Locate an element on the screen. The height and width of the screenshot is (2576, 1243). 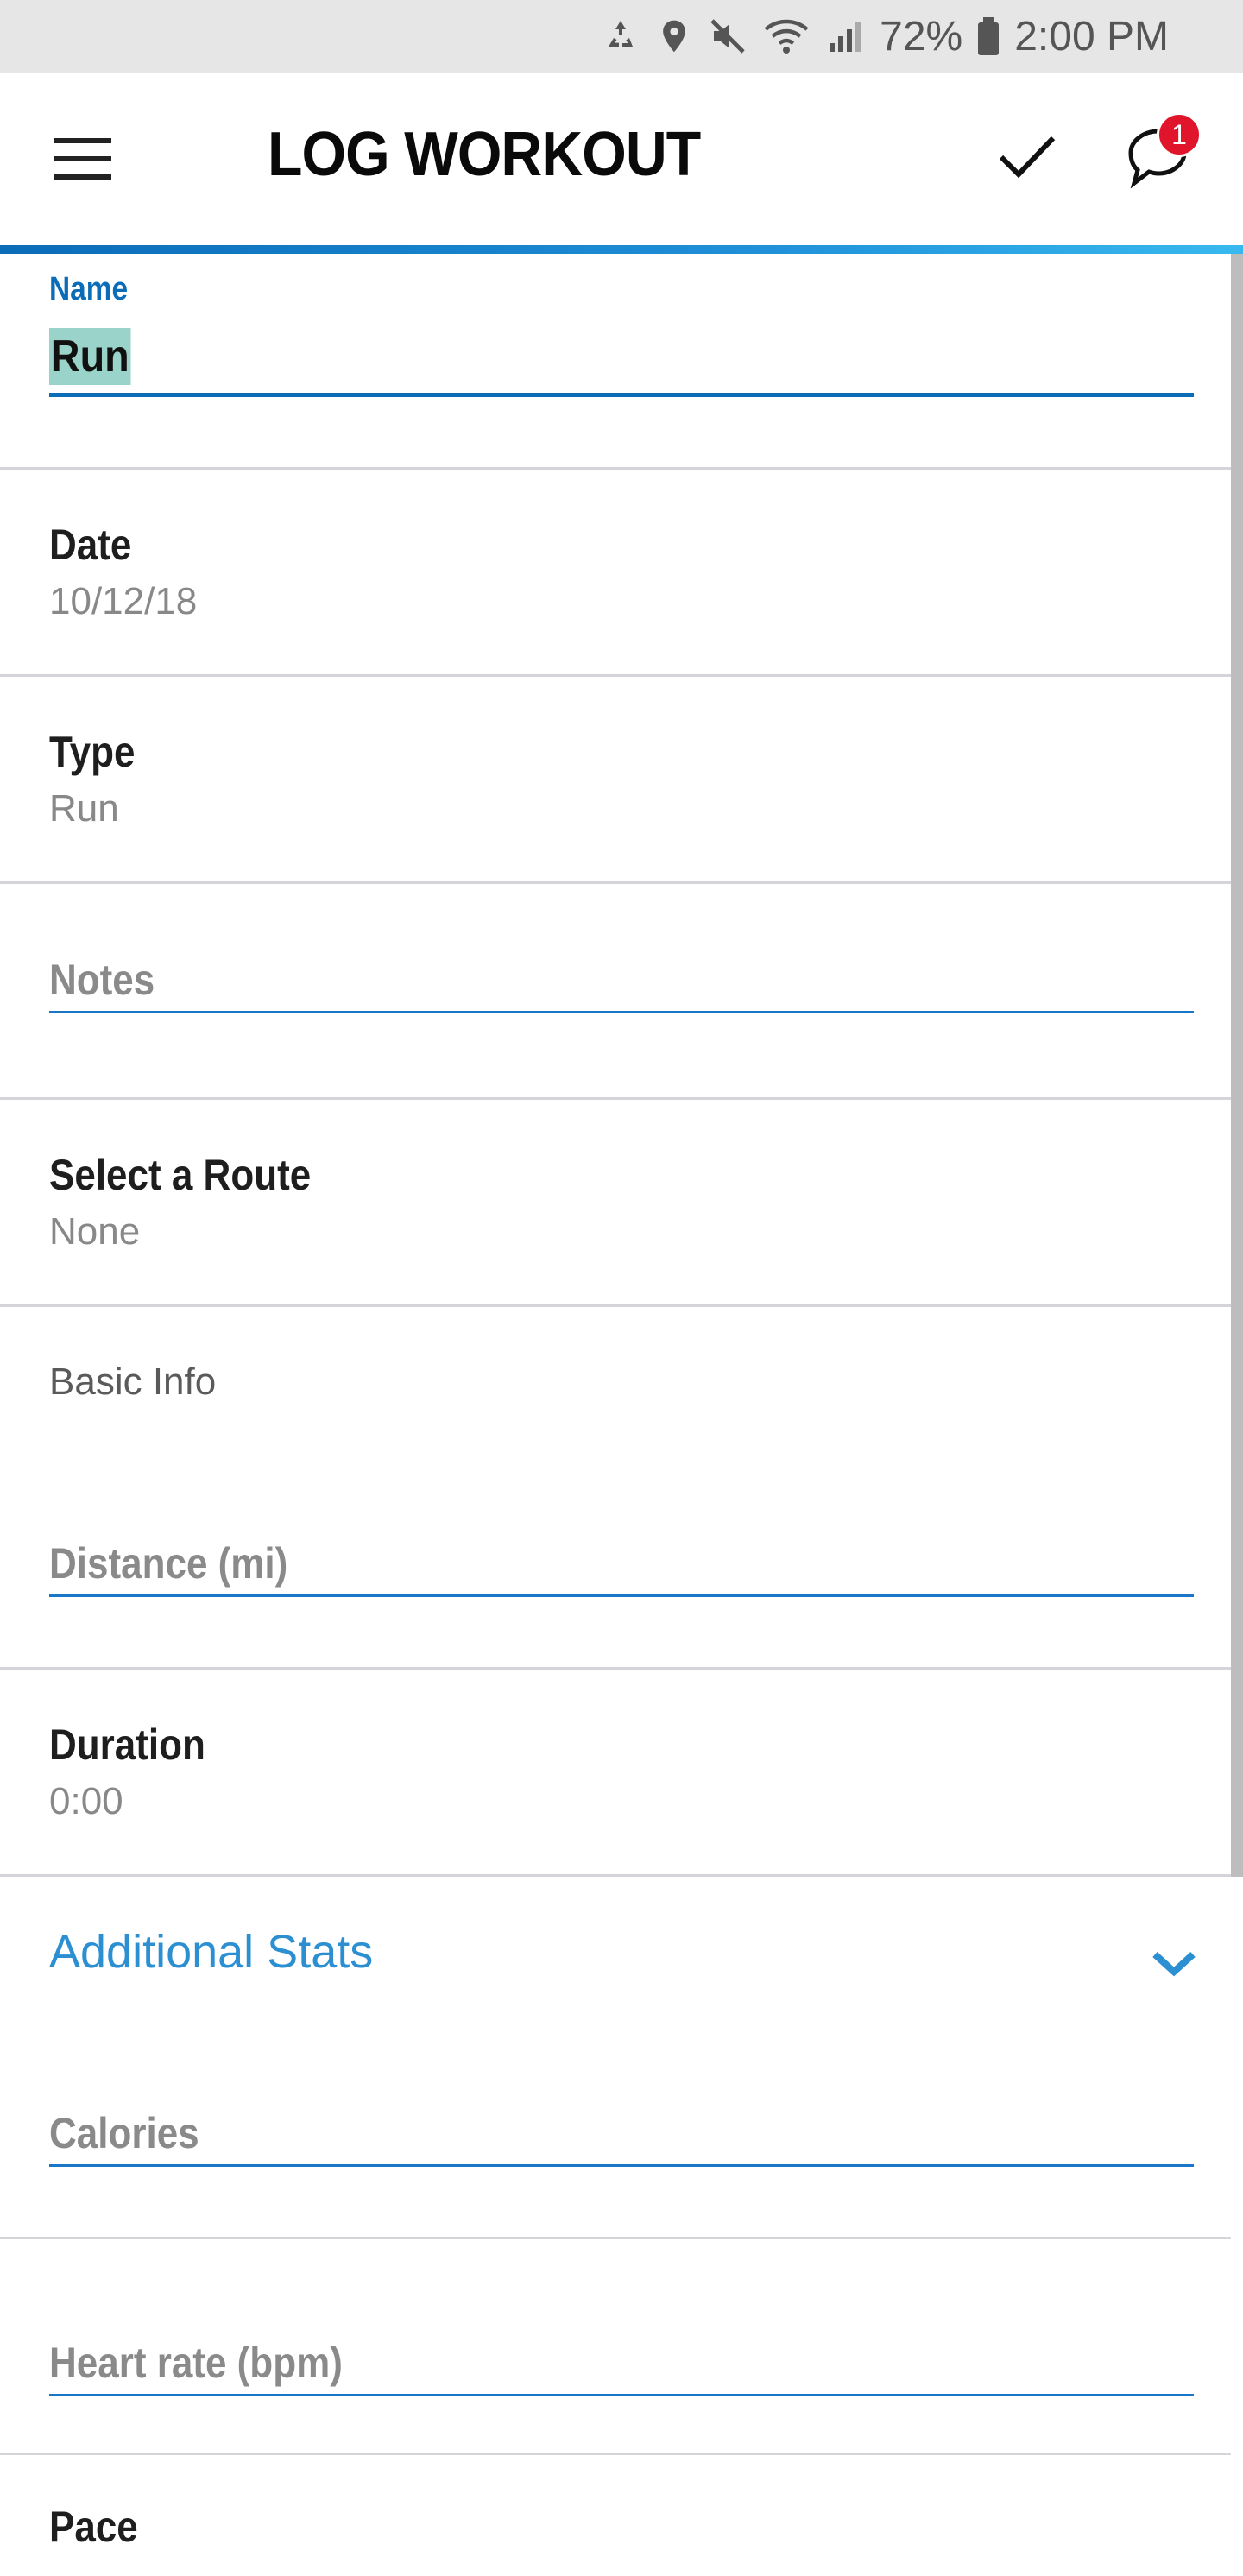
recycle-icon is located at coordinates (620, 36).